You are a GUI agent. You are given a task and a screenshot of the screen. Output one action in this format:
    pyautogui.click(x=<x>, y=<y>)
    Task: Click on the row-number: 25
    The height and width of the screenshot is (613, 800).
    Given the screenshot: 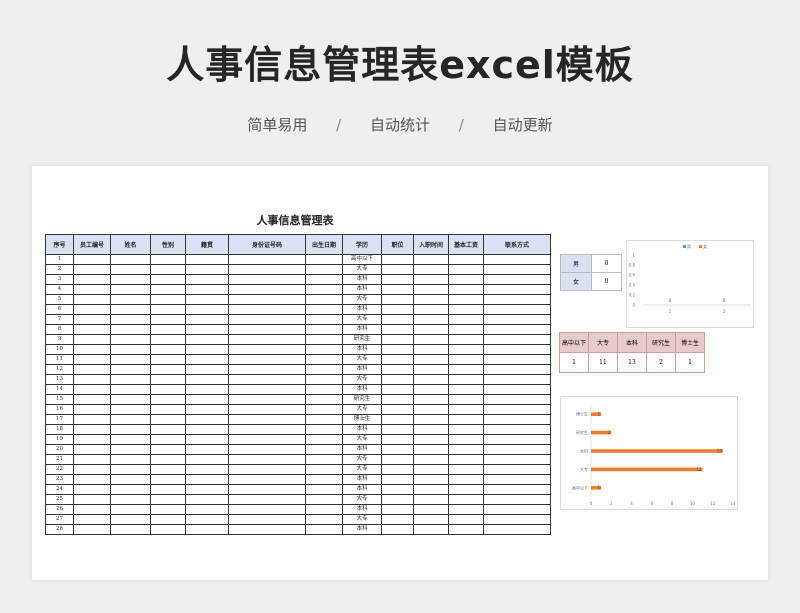 What is the action you would take?
    pyautogui.click(x=59, y=499)
    